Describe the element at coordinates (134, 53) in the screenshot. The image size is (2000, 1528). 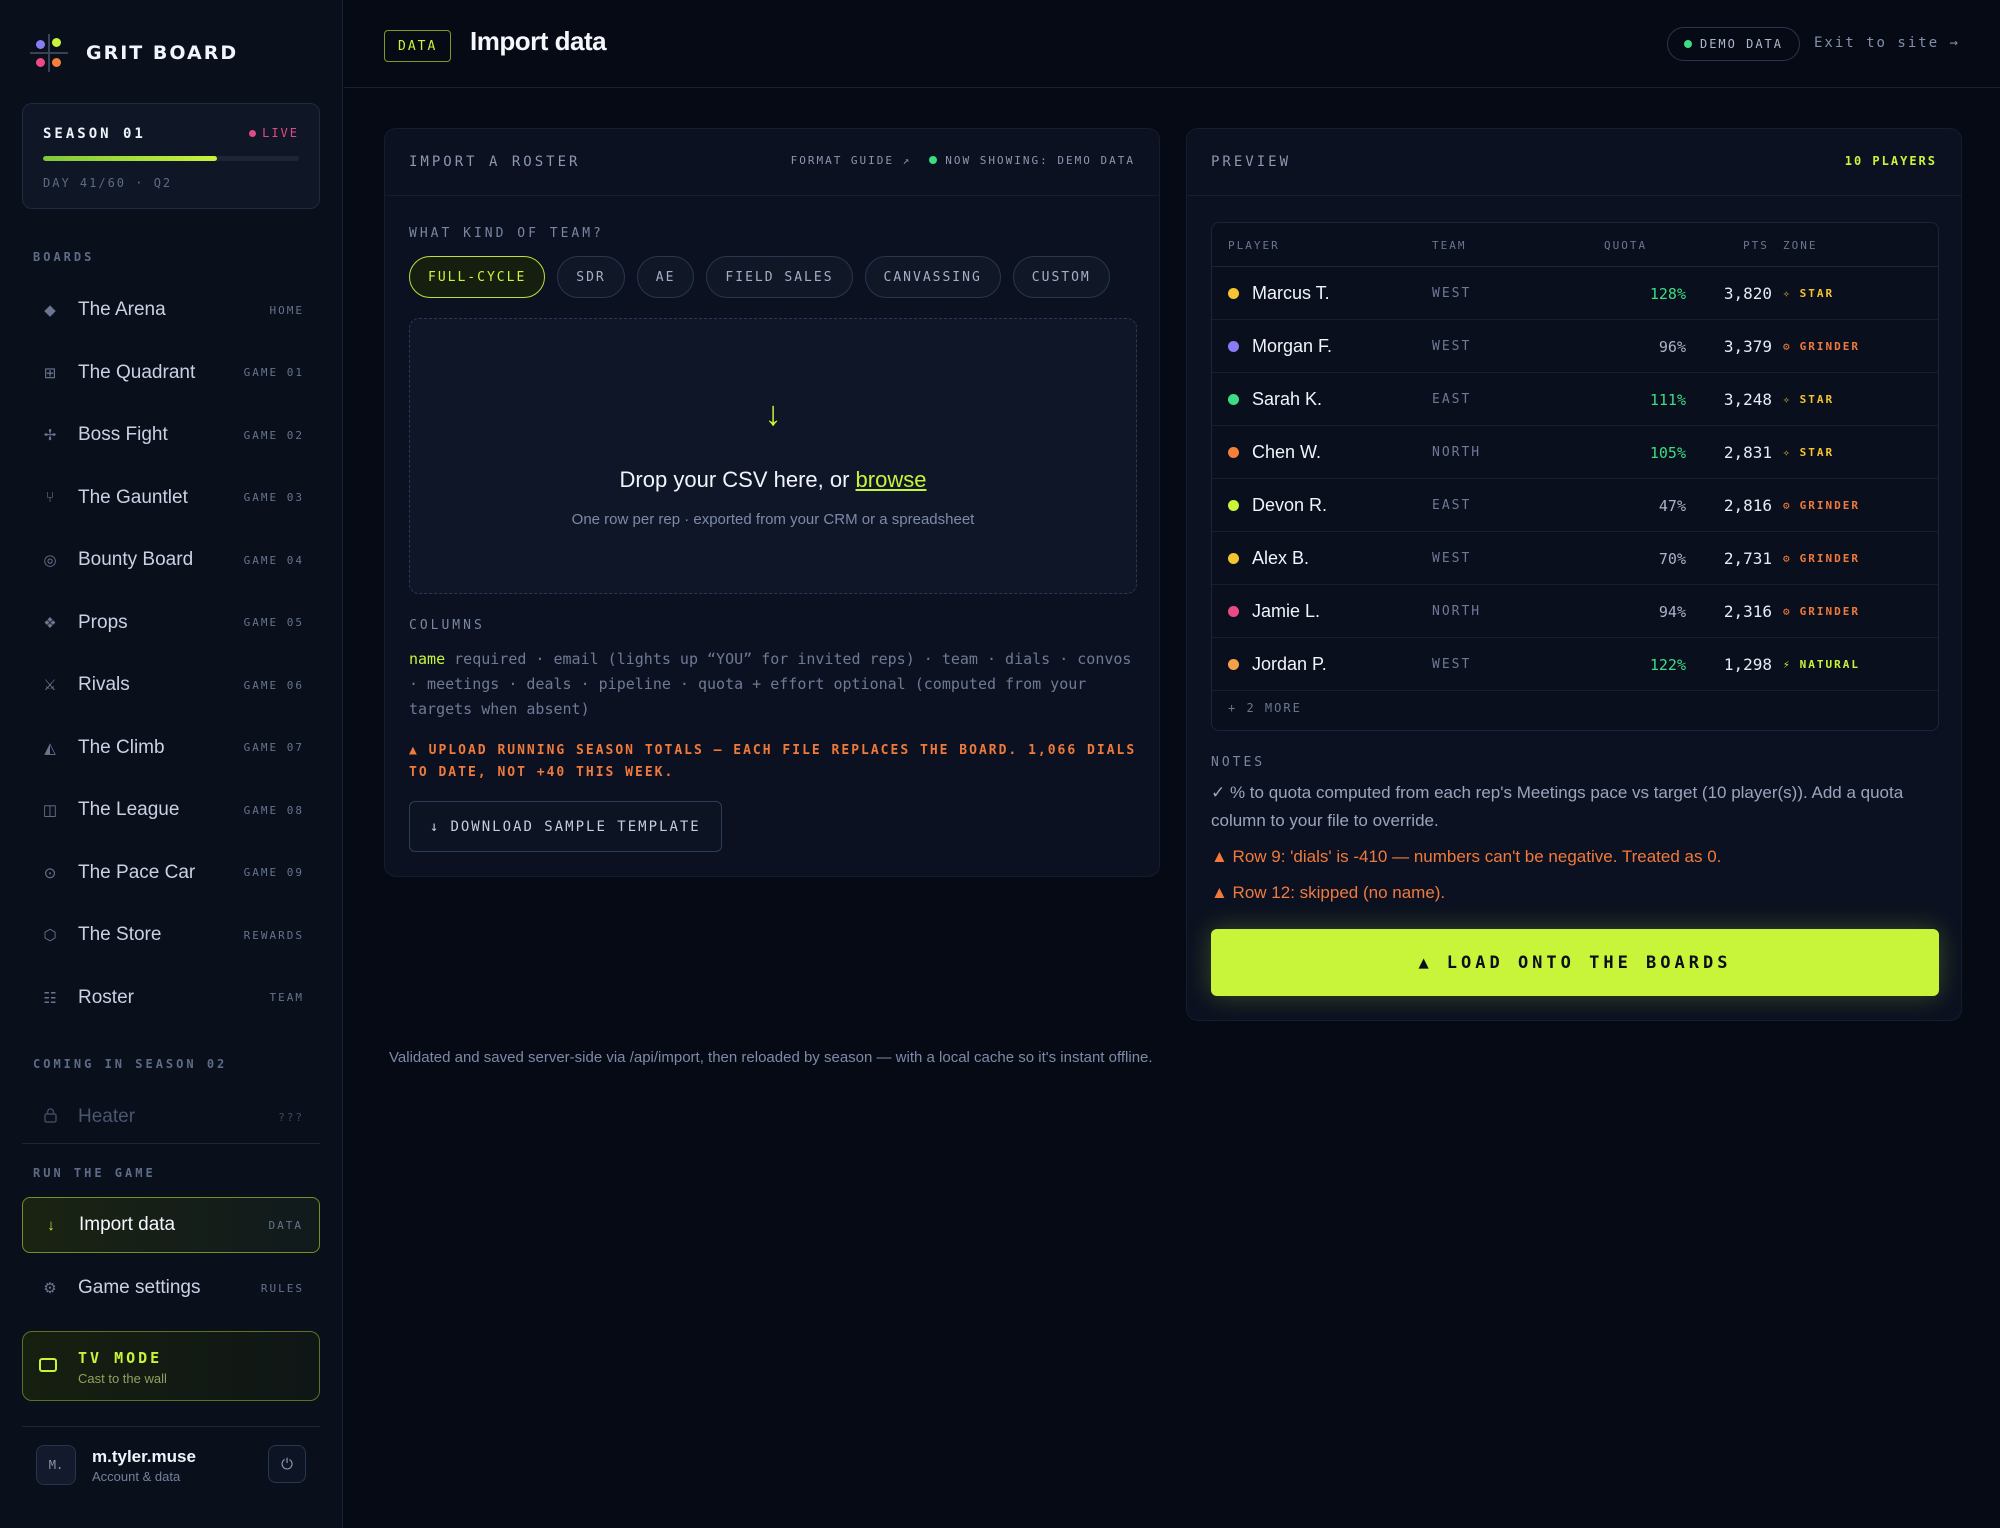
I see `brand: GRIT BOARD` at that location.